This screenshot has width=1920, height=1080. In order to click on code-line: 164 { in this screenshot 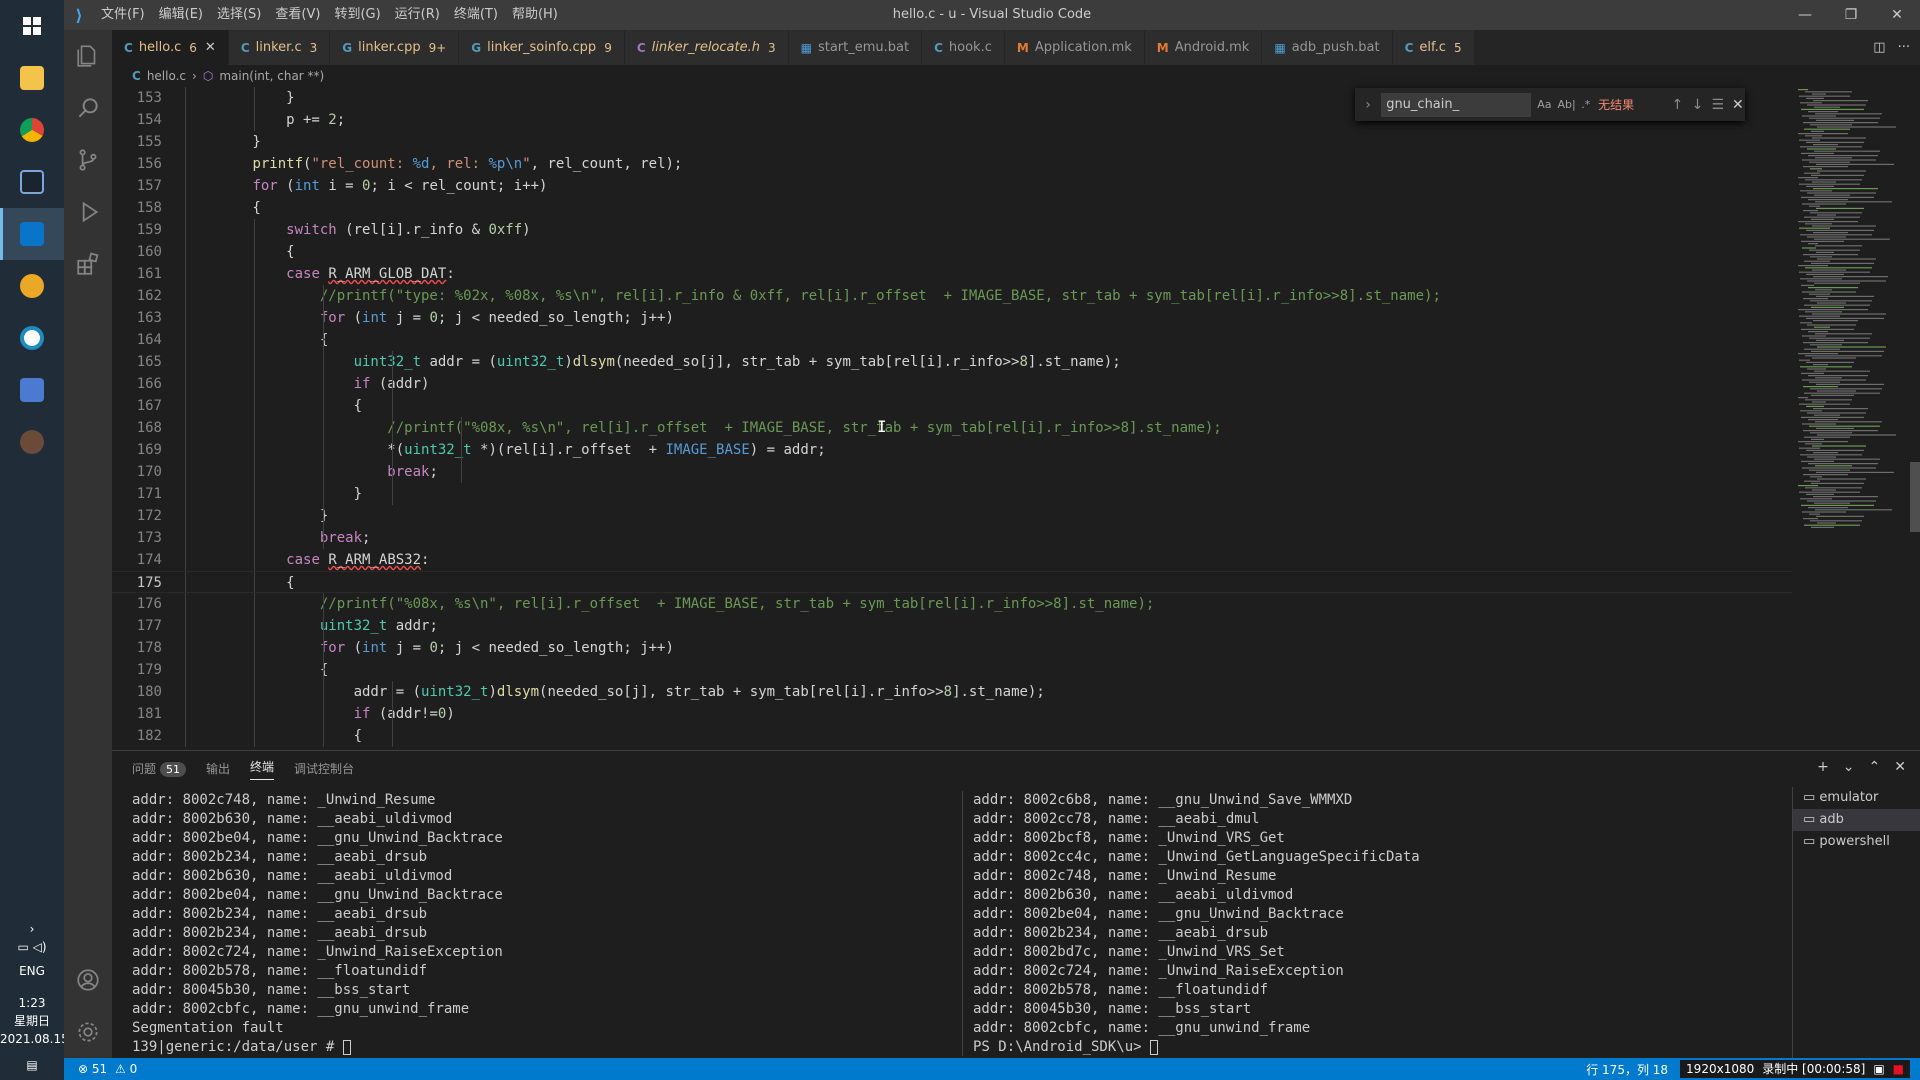, I will do `click(952, 340)`.